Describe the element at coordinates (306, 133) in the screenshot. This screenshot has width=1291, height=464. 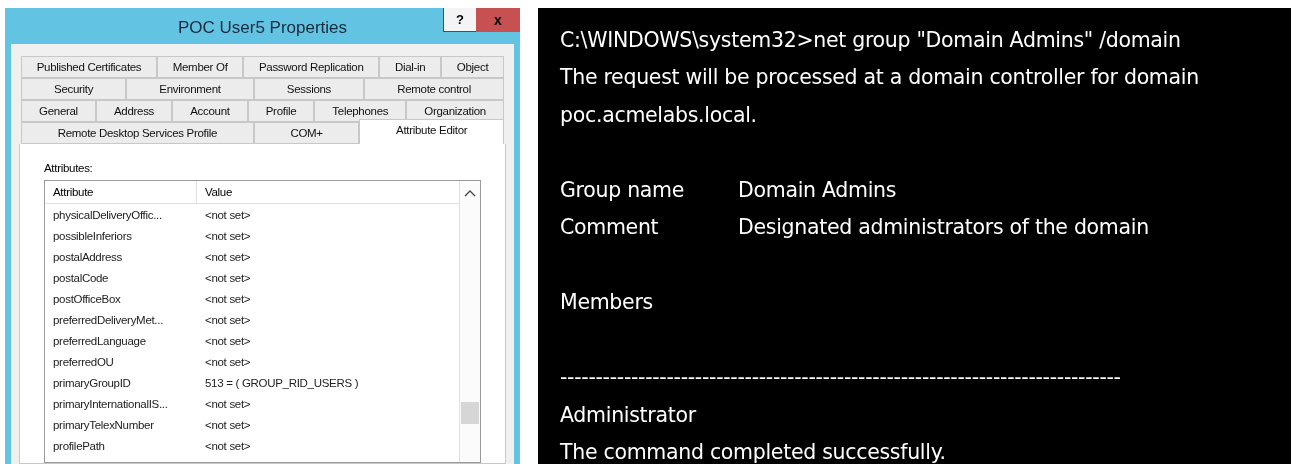
I see `tab: COM+` at that location.